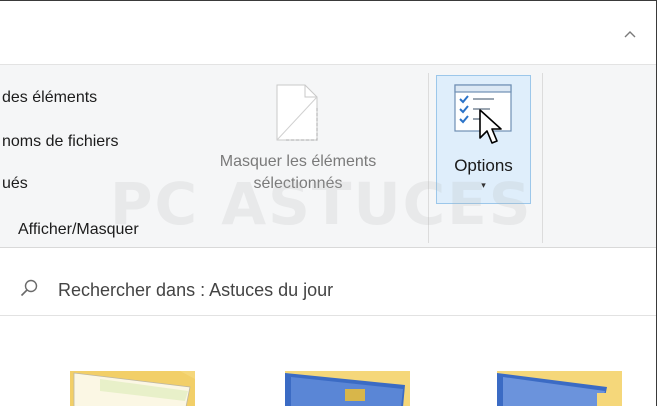 This screenshot has height=406, width=657. I want to click on search-bar: Rechercher dans : Astuces du jour, so click(328, 286).